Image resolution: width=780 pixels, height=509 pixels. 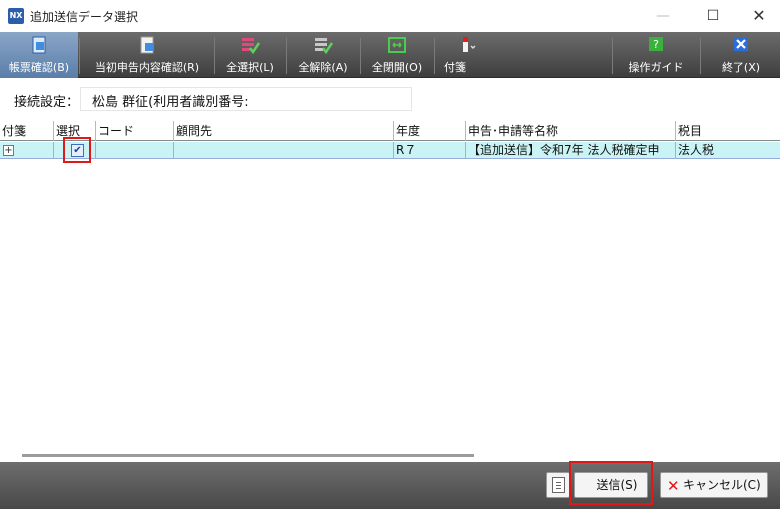 What do you see at coordinates (390, 16) in the screenshot?
I see `title-bar: NX 追加送信データ選択 — ☐ ✕` at bounding box center [390, 16].